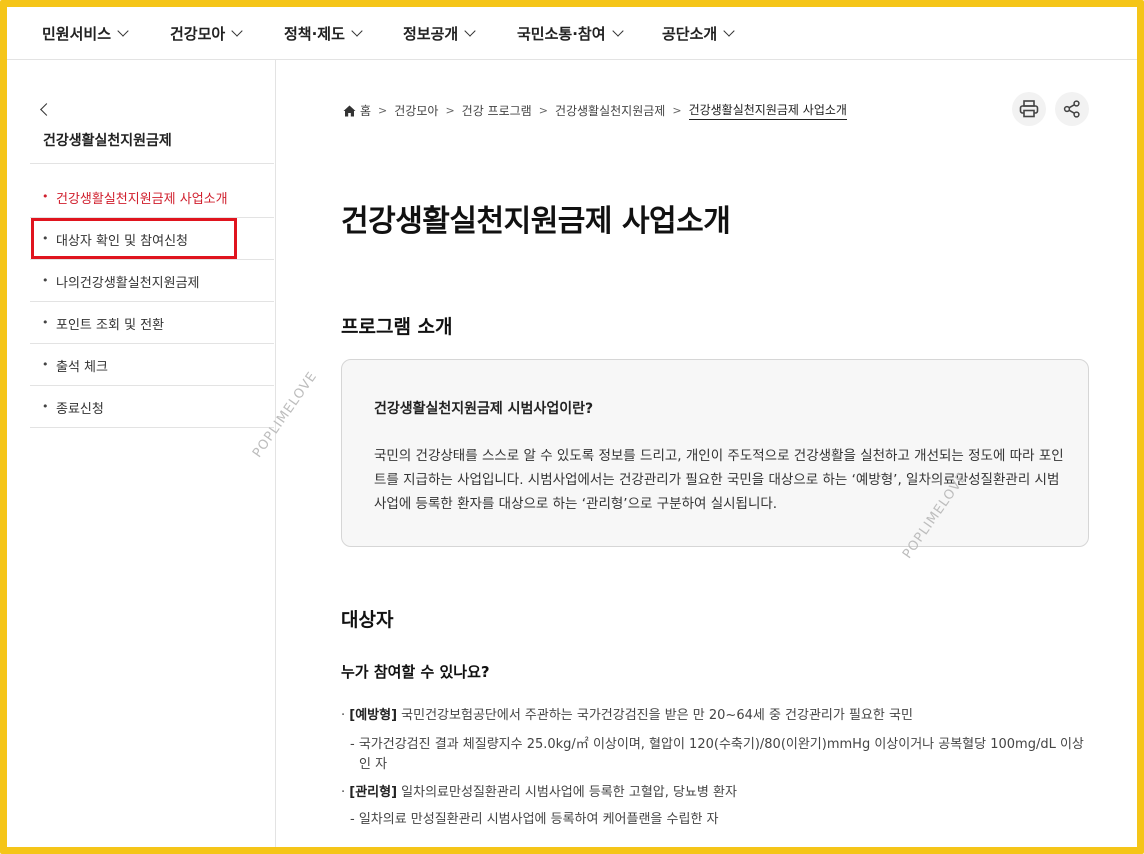 The image size is (1144, 854). I want to click on info-box-title: 건강생활실천지원금제 시범사업이란?, so click(484, 409).